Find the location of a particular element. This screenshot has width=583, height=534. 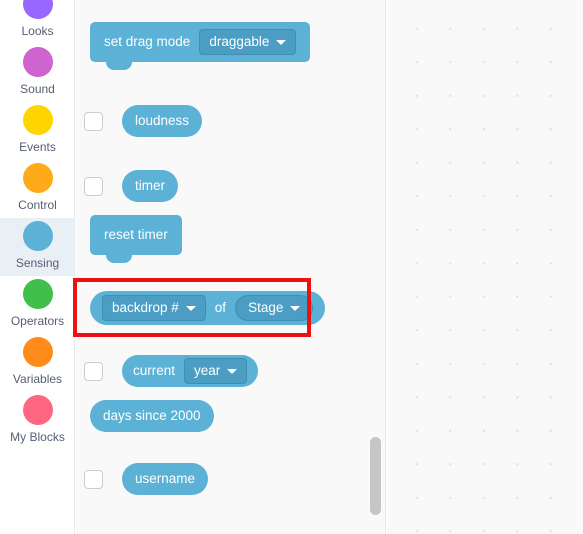

sidebar-item-label: Operators is located at coordinates (37, 321).